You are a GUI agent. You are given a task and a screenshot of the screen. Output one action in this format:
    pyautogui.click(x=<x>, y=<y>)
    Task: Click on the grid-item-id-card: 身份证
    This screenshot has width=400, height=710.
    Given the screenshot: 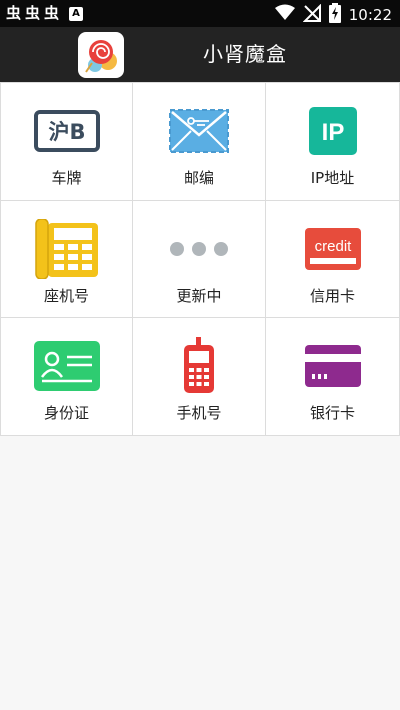 What is the action you would take?
    pyautogui.click(x=66, y=377)
    